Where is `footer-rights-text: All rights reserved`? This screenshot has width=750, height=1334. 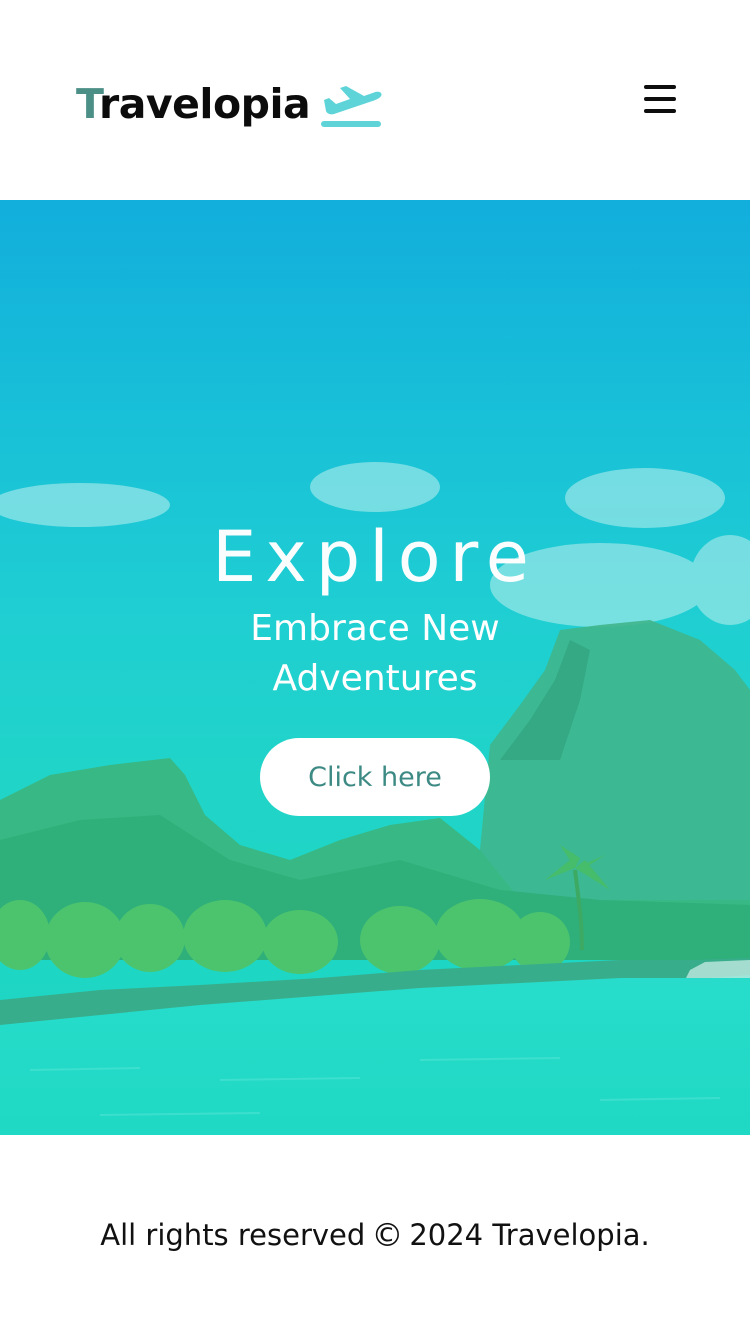
footer-rights-text: All rights reserved is located at coordinates (233, 1234).